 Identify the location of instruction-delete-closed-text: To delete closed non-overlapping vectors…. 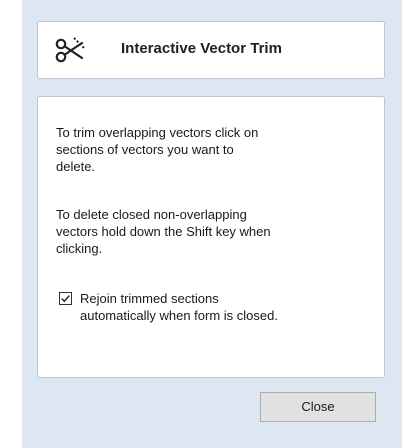
(163, 231).